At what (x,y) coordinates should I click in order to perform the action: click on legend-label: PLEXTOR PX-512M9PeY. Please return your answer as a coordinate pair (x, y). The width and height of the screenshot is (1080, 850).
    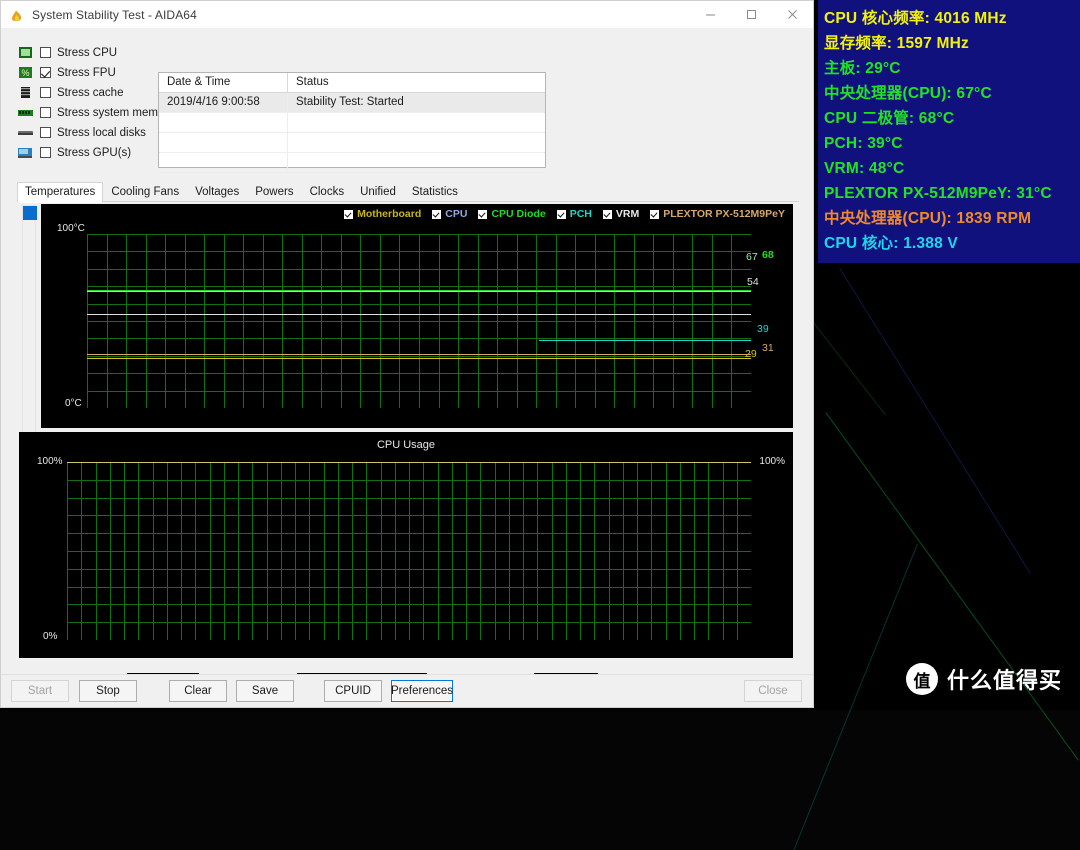
    Looking at the image, I should click on (724, 214).